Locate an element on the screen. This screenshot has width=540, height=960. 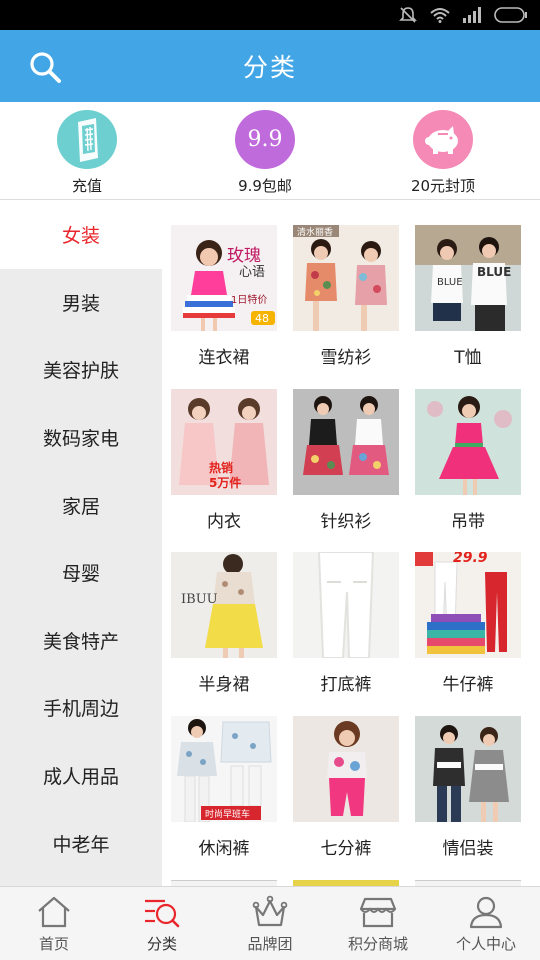
subcategory-dress: 玫瑰 心语 1日特价 48 连衣裙 is located at coordinates (224, 296).